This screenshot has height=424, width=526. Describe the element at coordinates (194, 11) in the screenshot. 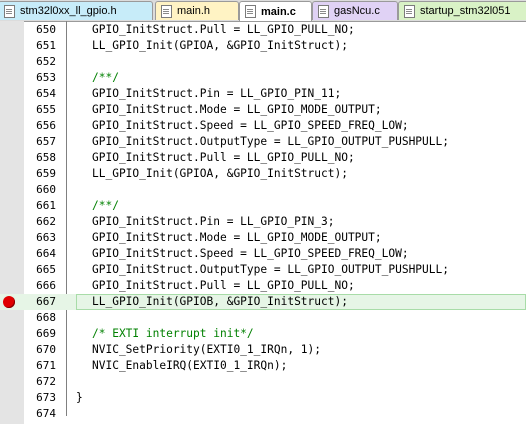

I see `tab-label: main.h` at that location.